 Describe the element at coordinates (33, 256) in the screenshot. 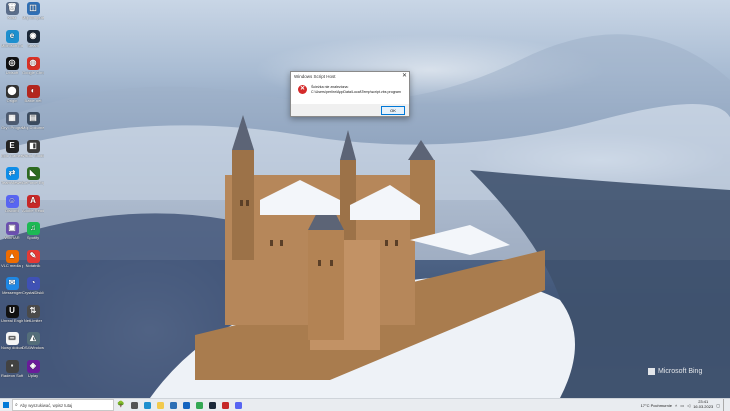

I see `app-icon: ✎` at that location.